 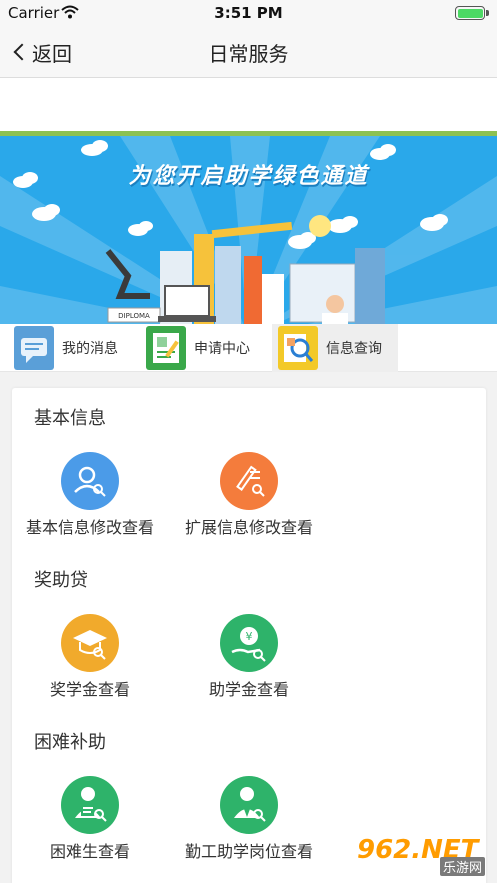 I want to click on diploma-text: DIPLOMA, so click(x=134, y=316).